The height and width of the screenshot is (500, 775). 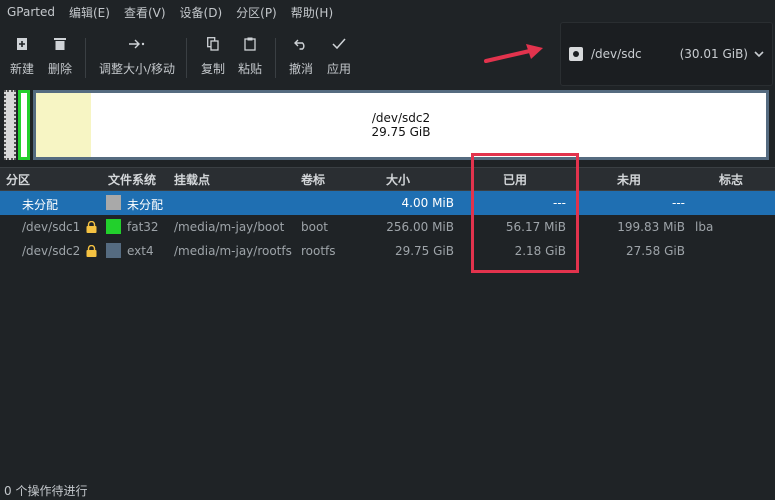 What do you see at coordinates (256, 12) in the screenshot?
I see `menu-partition: 分区(P)` at bounding box center [256, 12].